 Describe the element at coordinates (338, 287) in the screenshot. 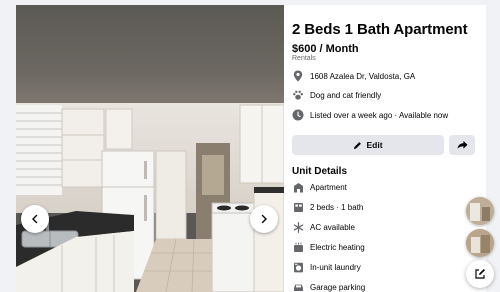

I see `detail-parking-text: Garage parking` at that location.